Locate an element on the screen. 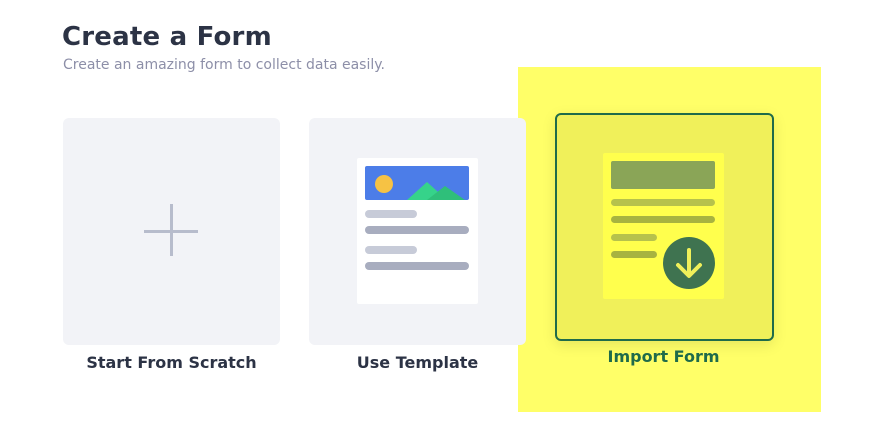 The height and width of the screenshot is (440, 891). start-from-scratch-label: Start From Scratch is located at coordinates (171, 362).